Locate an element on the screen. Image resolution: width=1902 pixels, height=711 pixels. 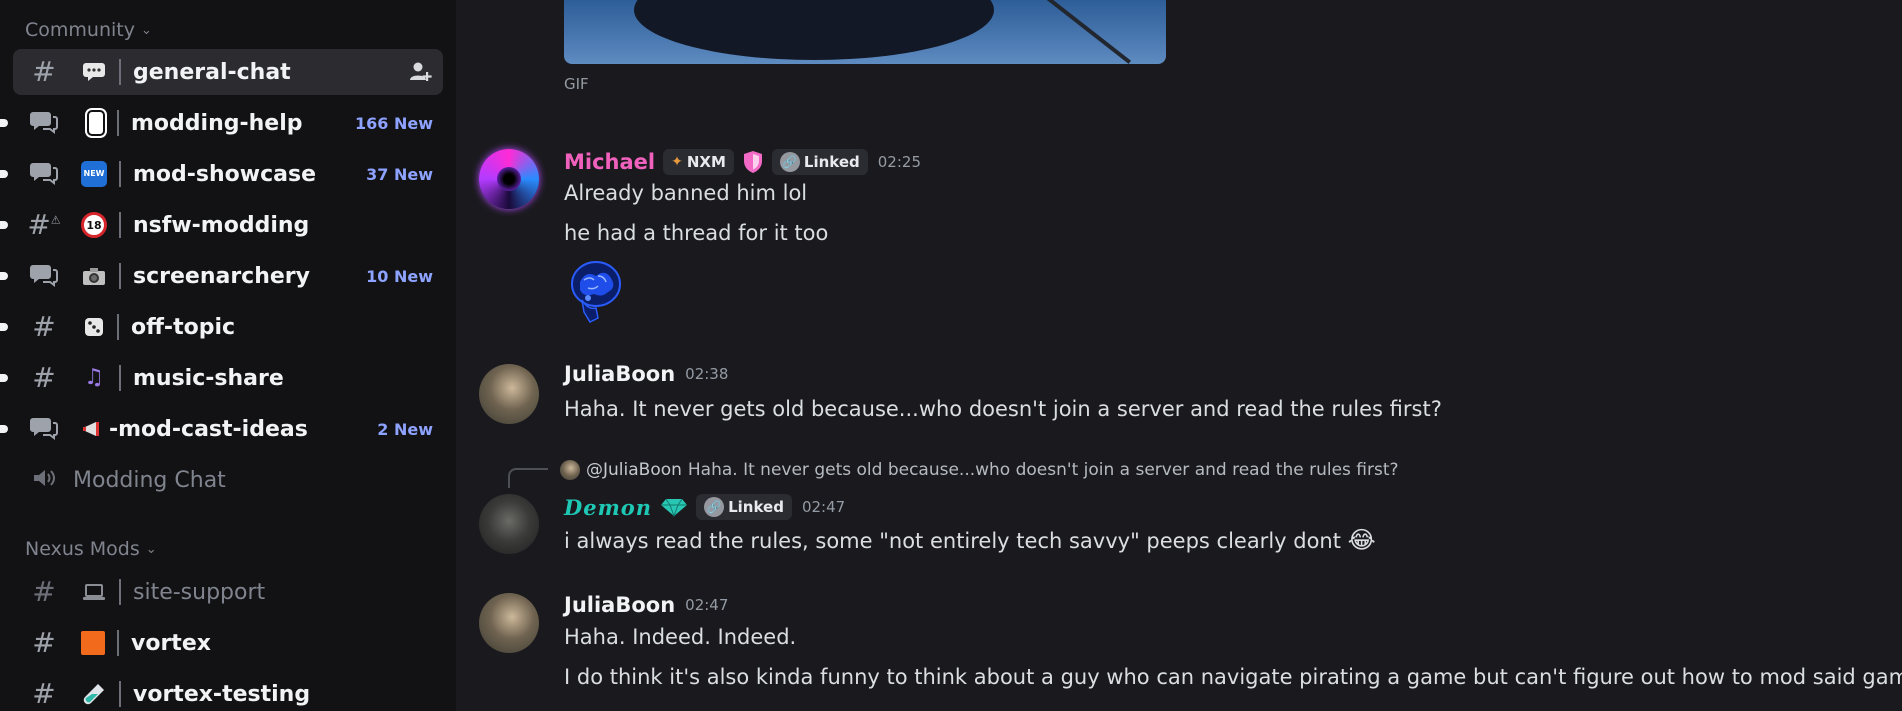
channel-mod-showcase: NEW mod-showcase 37 New is located at coordinates (221, 174).